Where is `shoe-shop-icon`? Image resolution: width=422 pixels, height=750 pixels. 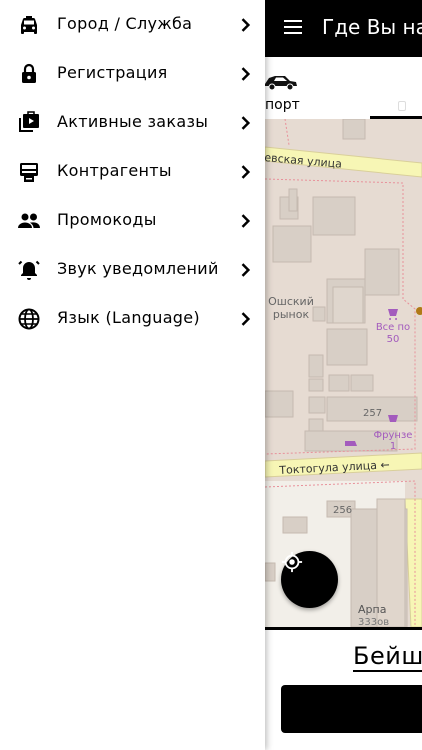 shoe-shop-icon is located at coordinates (351, 443).